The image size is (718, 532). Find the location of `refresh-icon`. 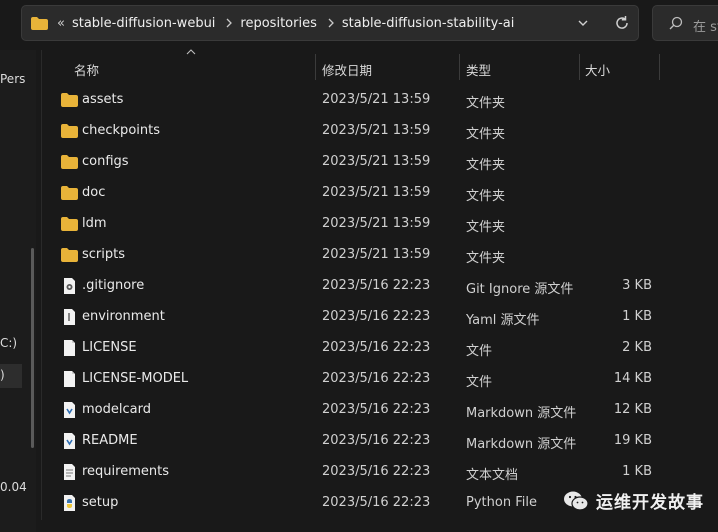

refresh-icon is located at coordinates (622, 23).